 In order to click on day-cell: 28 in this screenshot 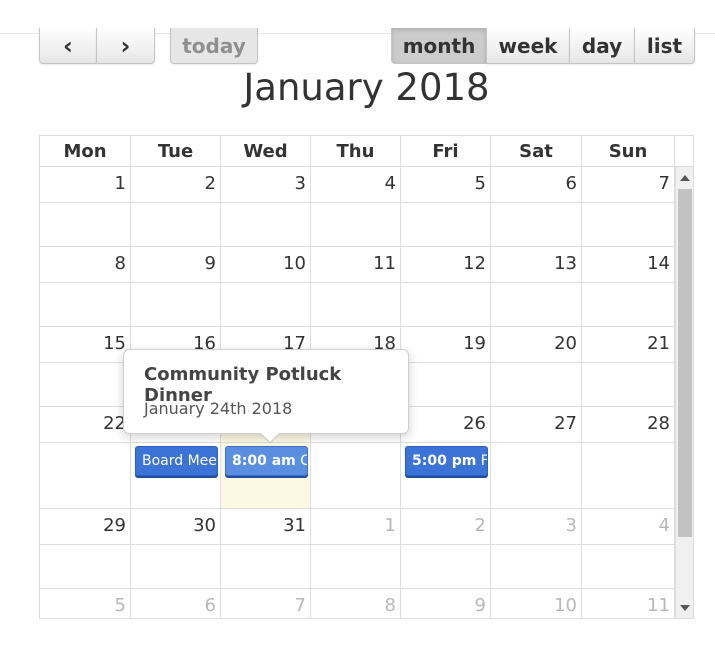, I will do `click(628, 457)`.